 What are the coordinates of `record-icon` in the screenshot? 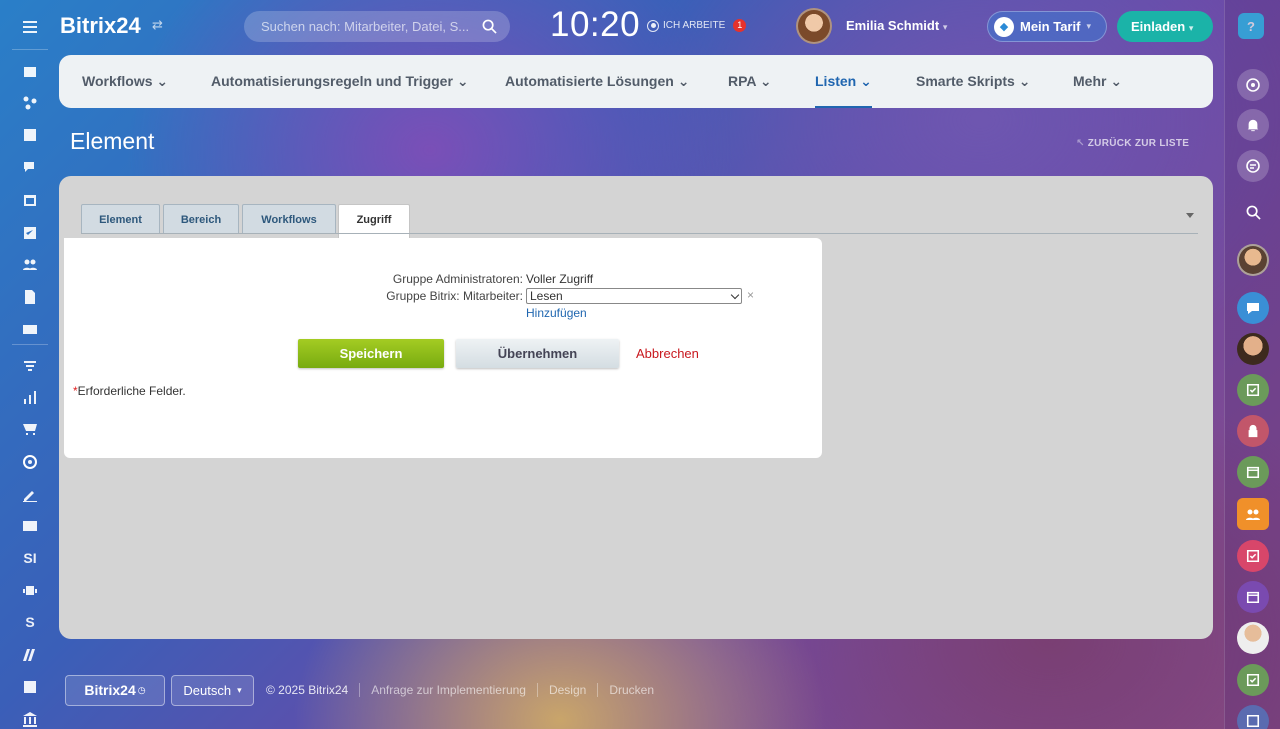 It's located at (653, 25).